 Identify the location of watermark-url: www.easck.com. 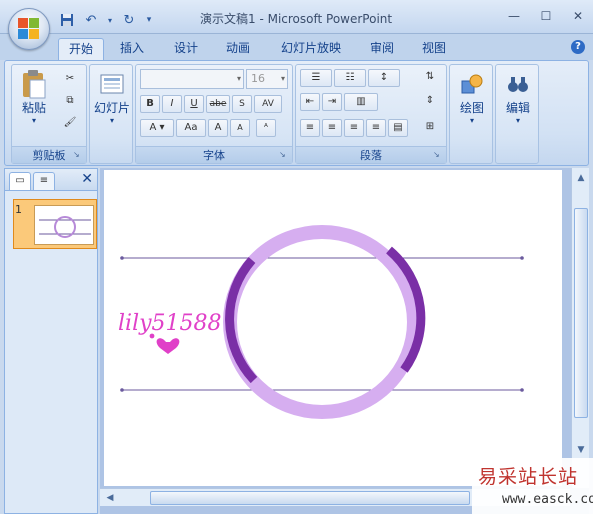
(547, 499).